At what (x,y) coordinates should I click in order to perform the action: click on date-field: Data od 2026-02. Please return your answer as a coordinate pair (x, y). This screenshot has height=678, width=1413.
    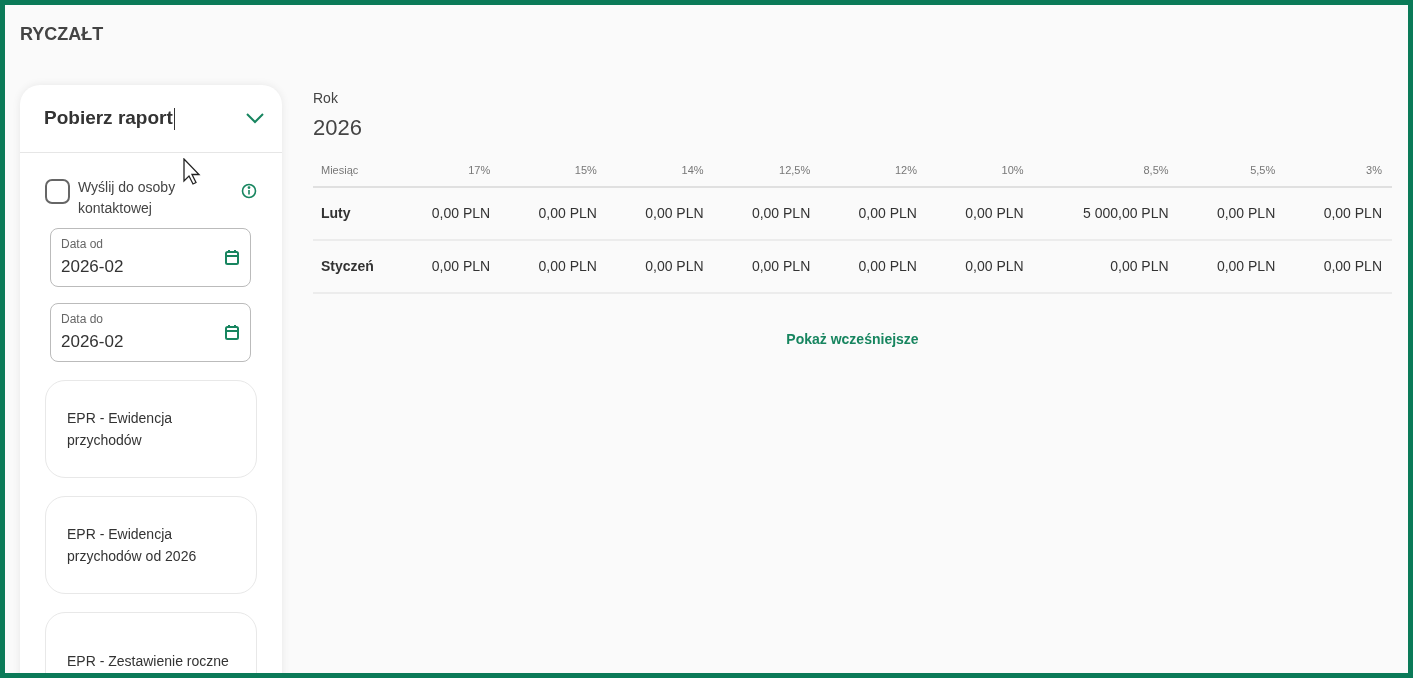
    Looking at the image, I should click on (150, 257).